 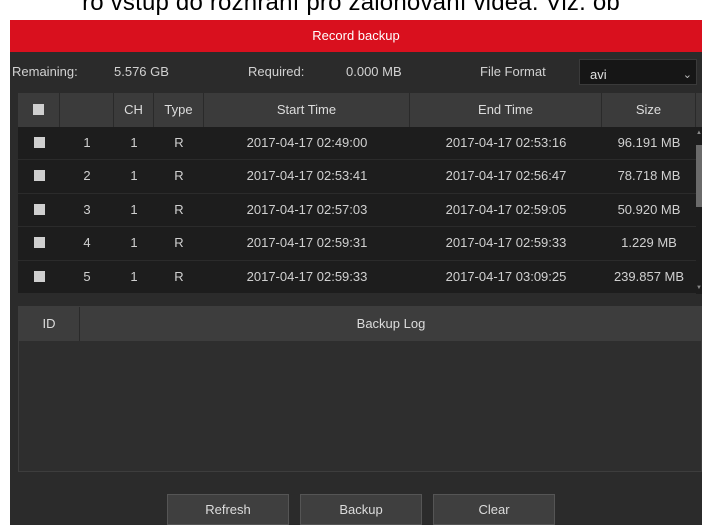 I want to click on row-start-time: 2017-04-17 02:53:41, so click(x=307, y=176).